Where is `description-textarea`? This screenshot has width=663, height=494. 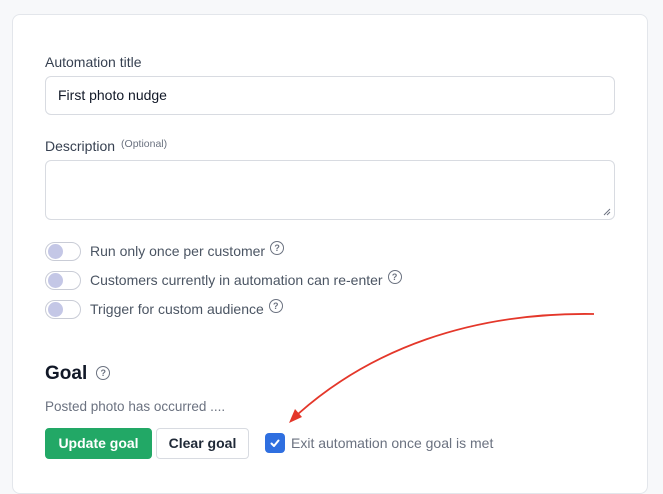
description-textarea is located at coordinates (330, 190).